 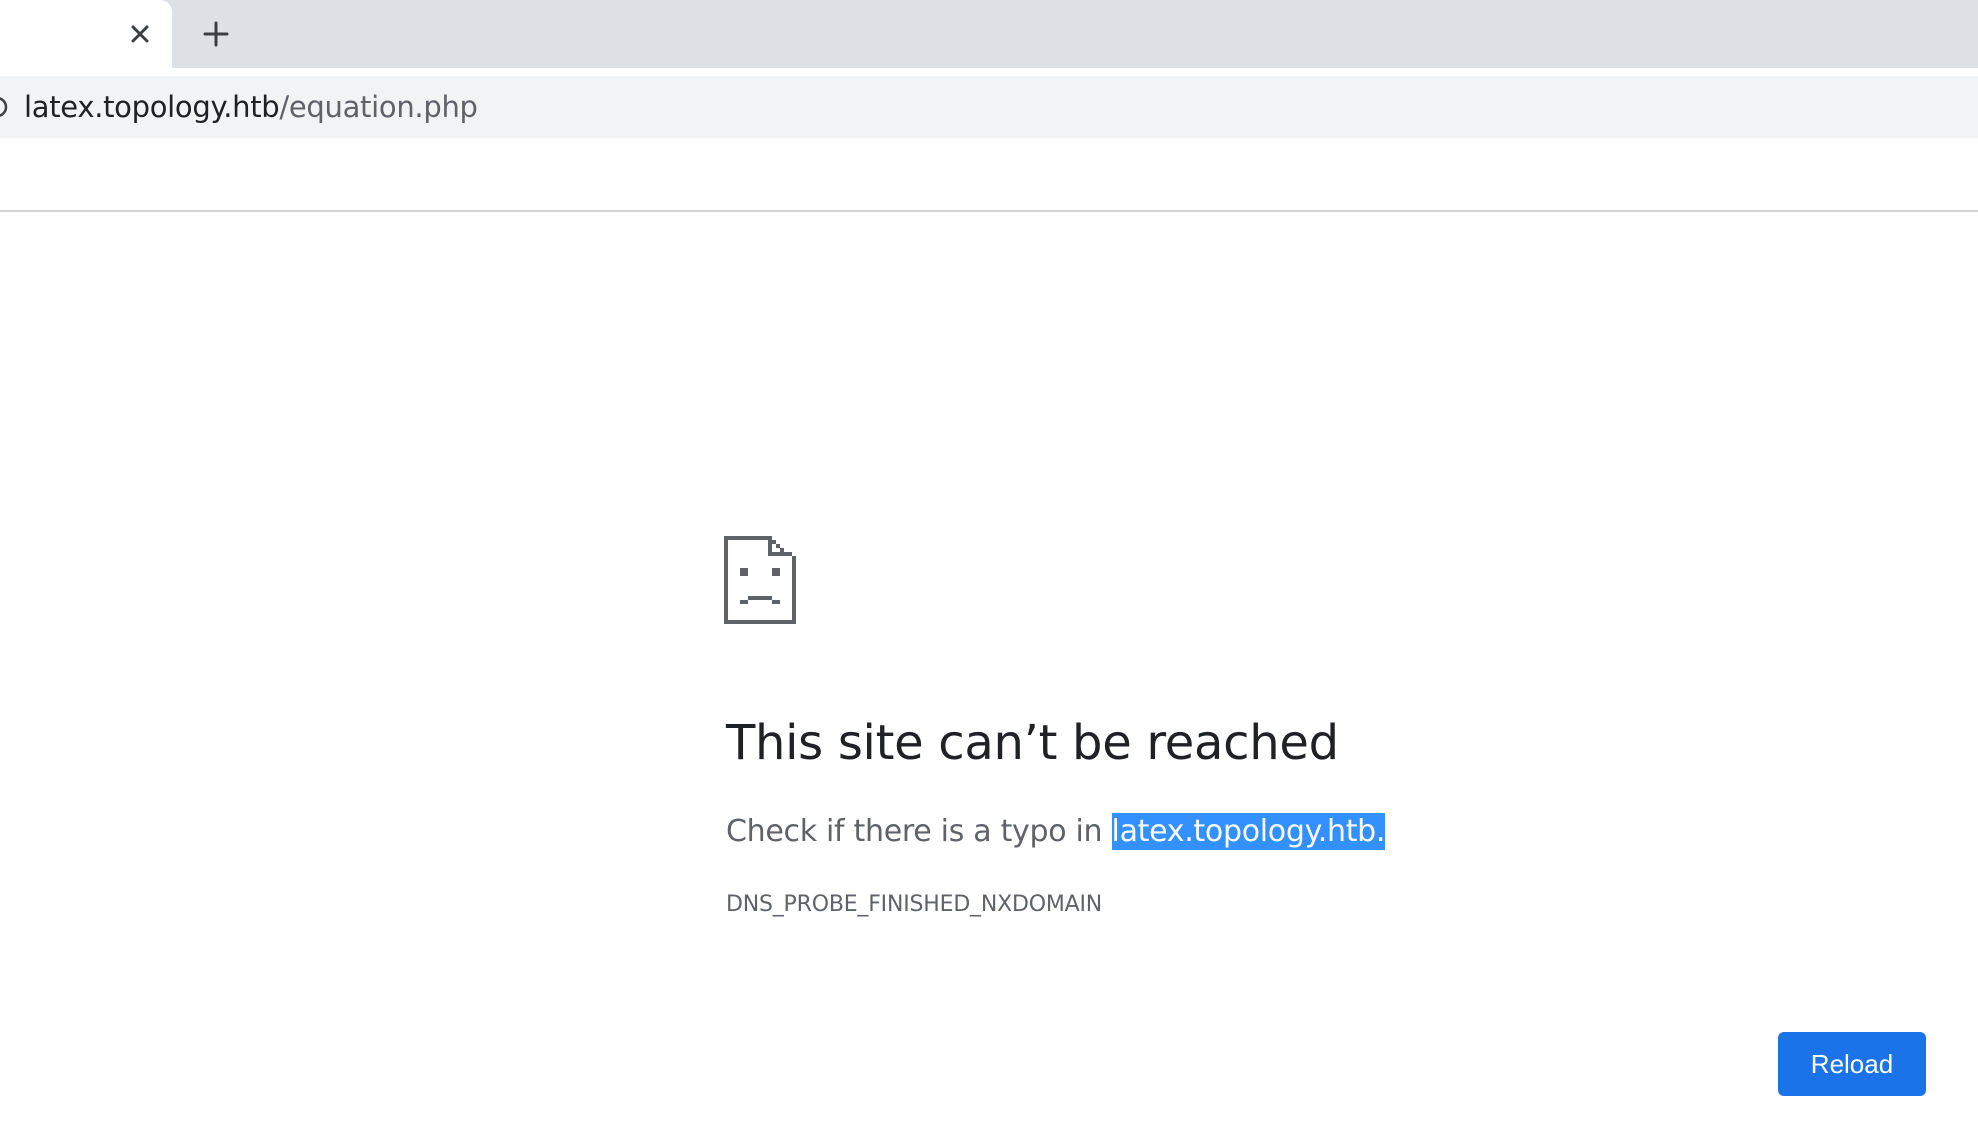 I want to click on active-tab, so click(x=86, y=34).